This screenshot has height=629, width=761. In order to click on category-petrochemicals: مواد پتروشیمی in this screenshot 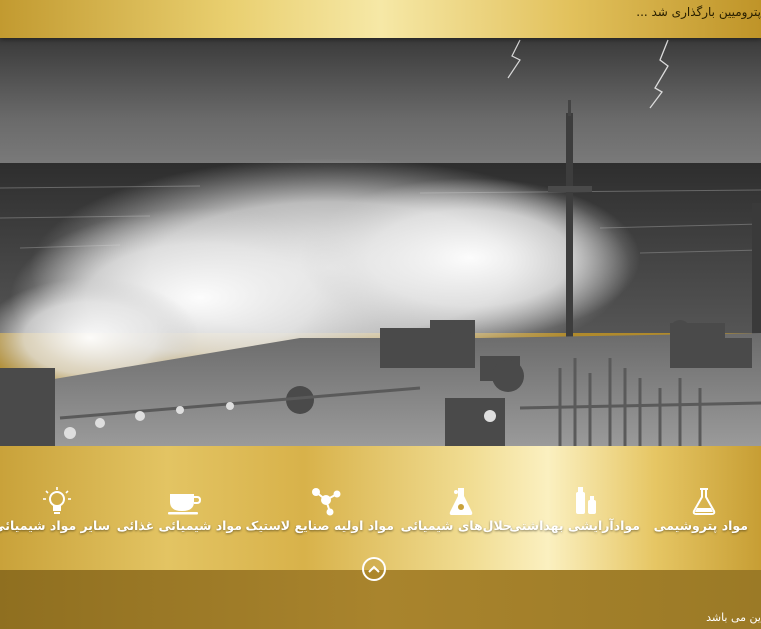, I will do `click(700, 516)`.